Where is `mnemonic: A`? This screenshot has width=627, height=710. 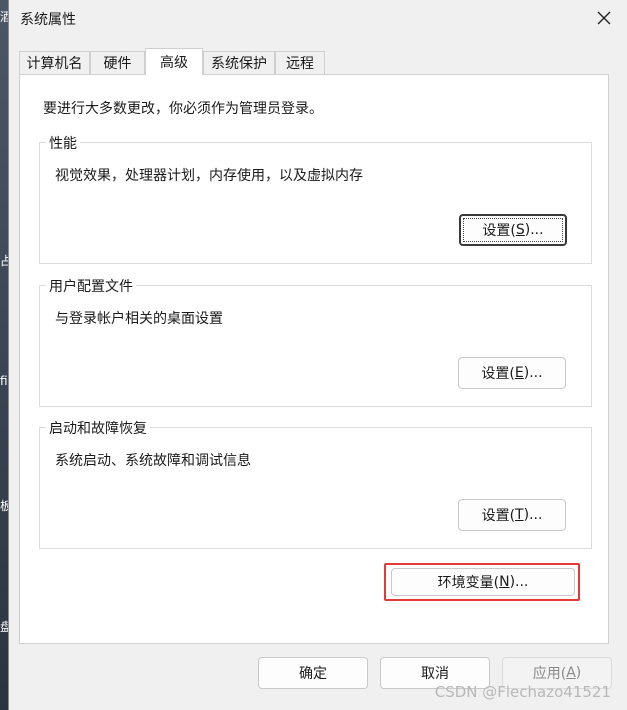 mnemonic: A is located at coordinates (571, 673).